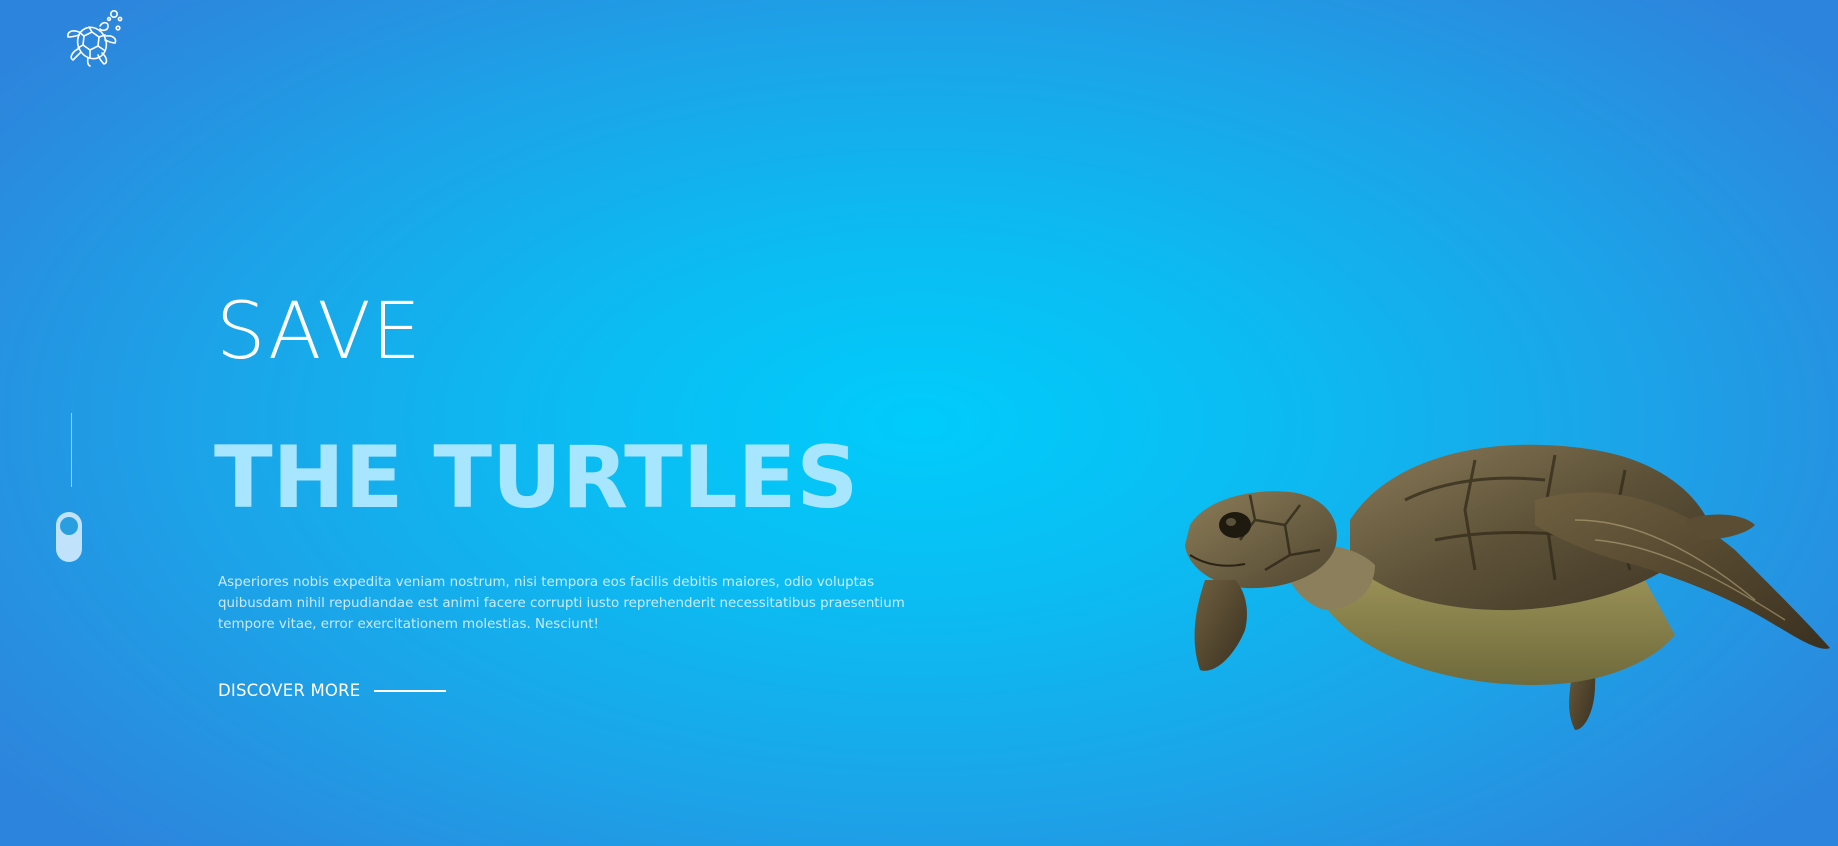  Describe the element at coordinates (410, 690) in the screenshot. I see `discover-more-line` at that location.